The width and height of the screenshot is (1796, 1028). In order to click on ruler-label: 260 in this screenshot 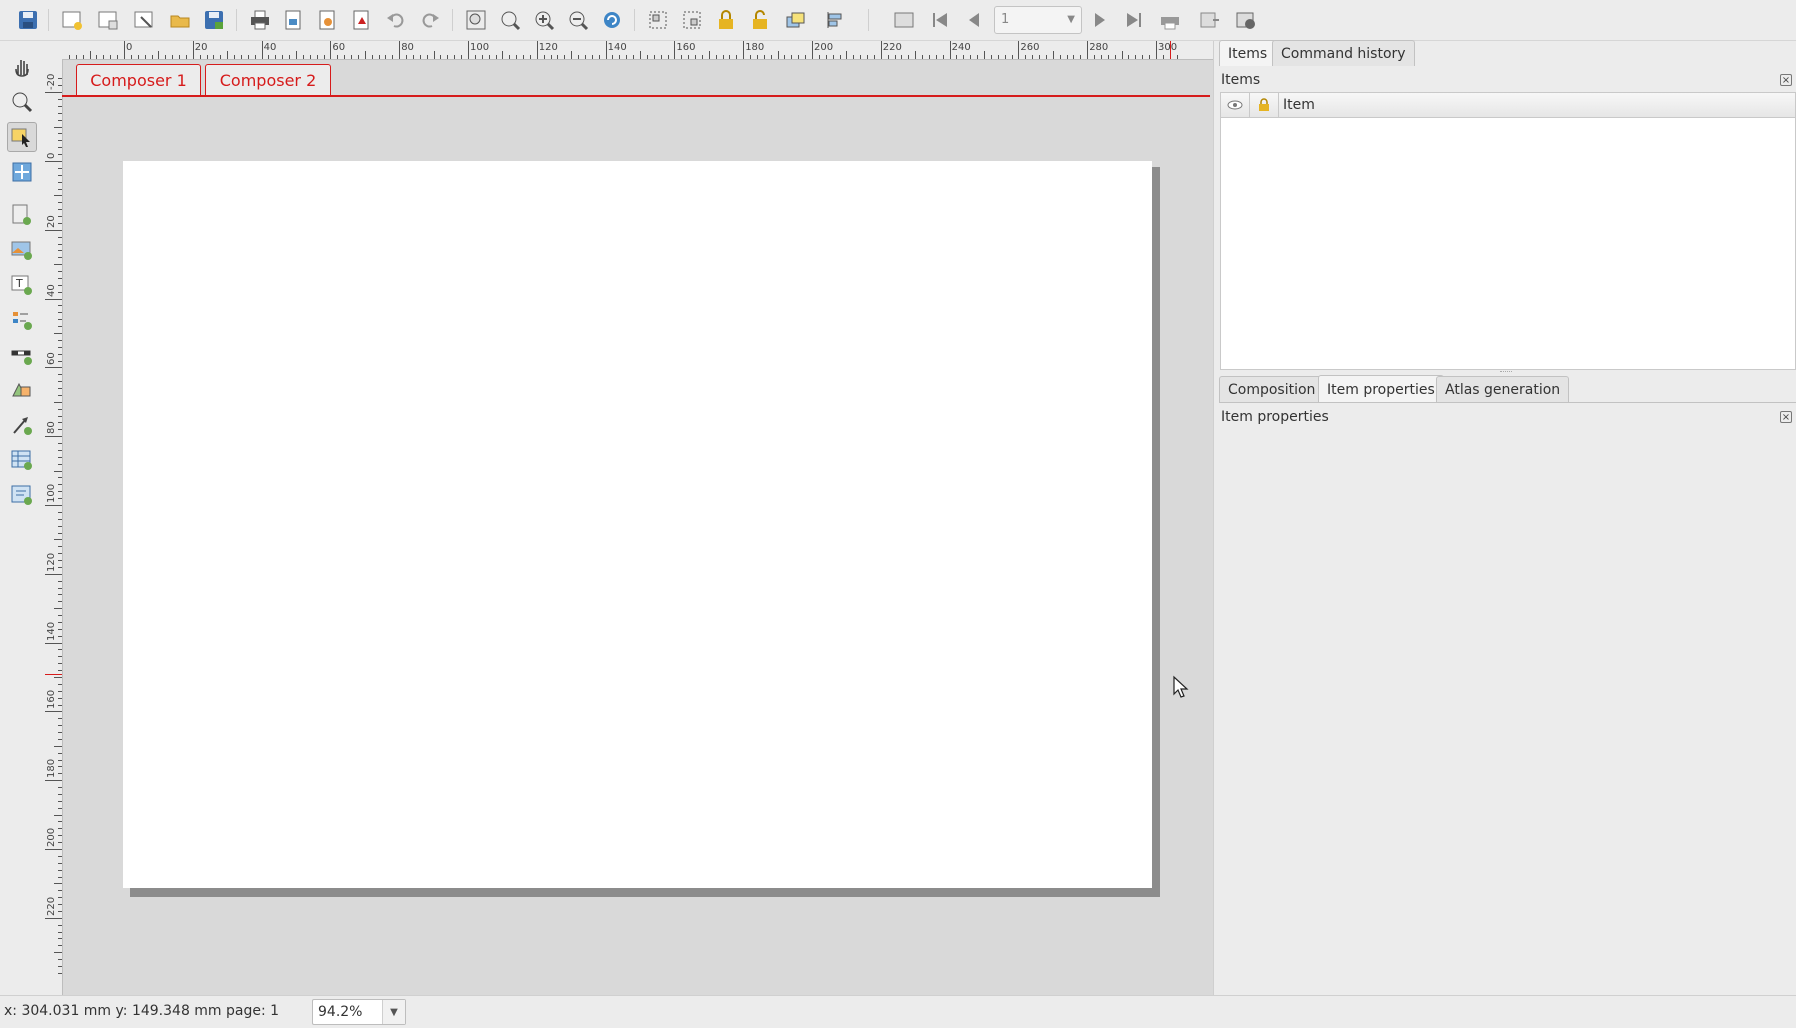, I will do `click(1030, 47)`.